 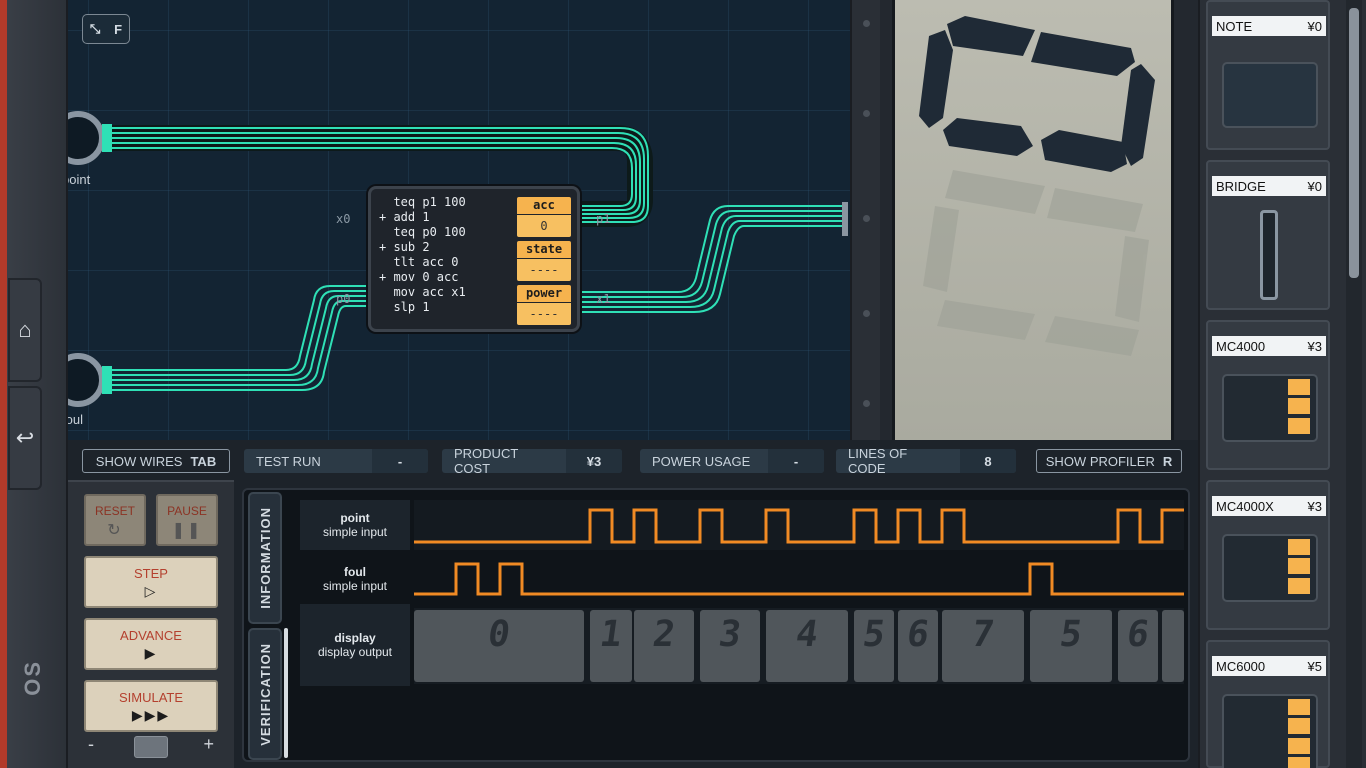 What do you see at coordinates (936, 79) in the screenshot?
I see `segment-left` at bounding box center [936, 79].